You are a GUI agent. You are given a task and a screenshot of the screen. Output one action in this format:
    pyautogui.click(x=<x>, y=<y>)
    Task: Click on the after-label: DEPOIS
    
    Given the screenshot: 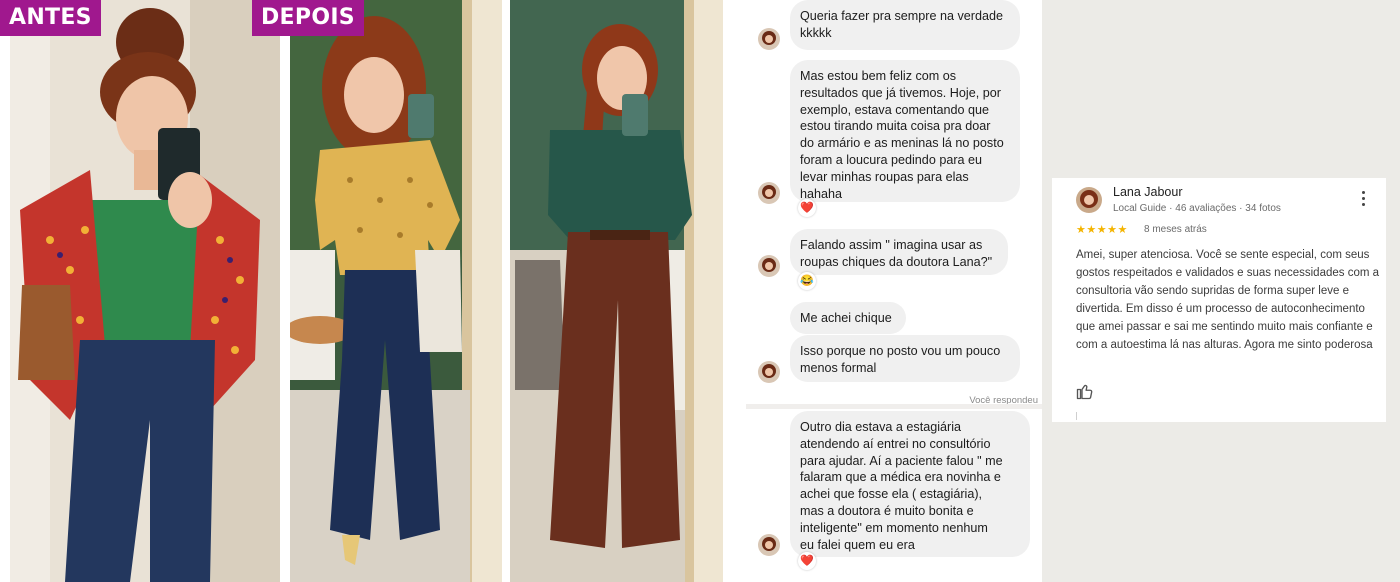 What is the action you would take?
    pyautogui.click(x=308, y=18)
    